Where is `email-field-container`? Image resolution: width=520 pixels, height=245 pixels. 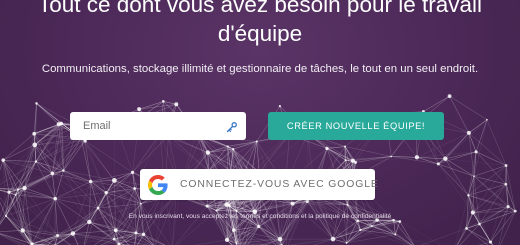
email-field-container is located at coordinates (158, 126).